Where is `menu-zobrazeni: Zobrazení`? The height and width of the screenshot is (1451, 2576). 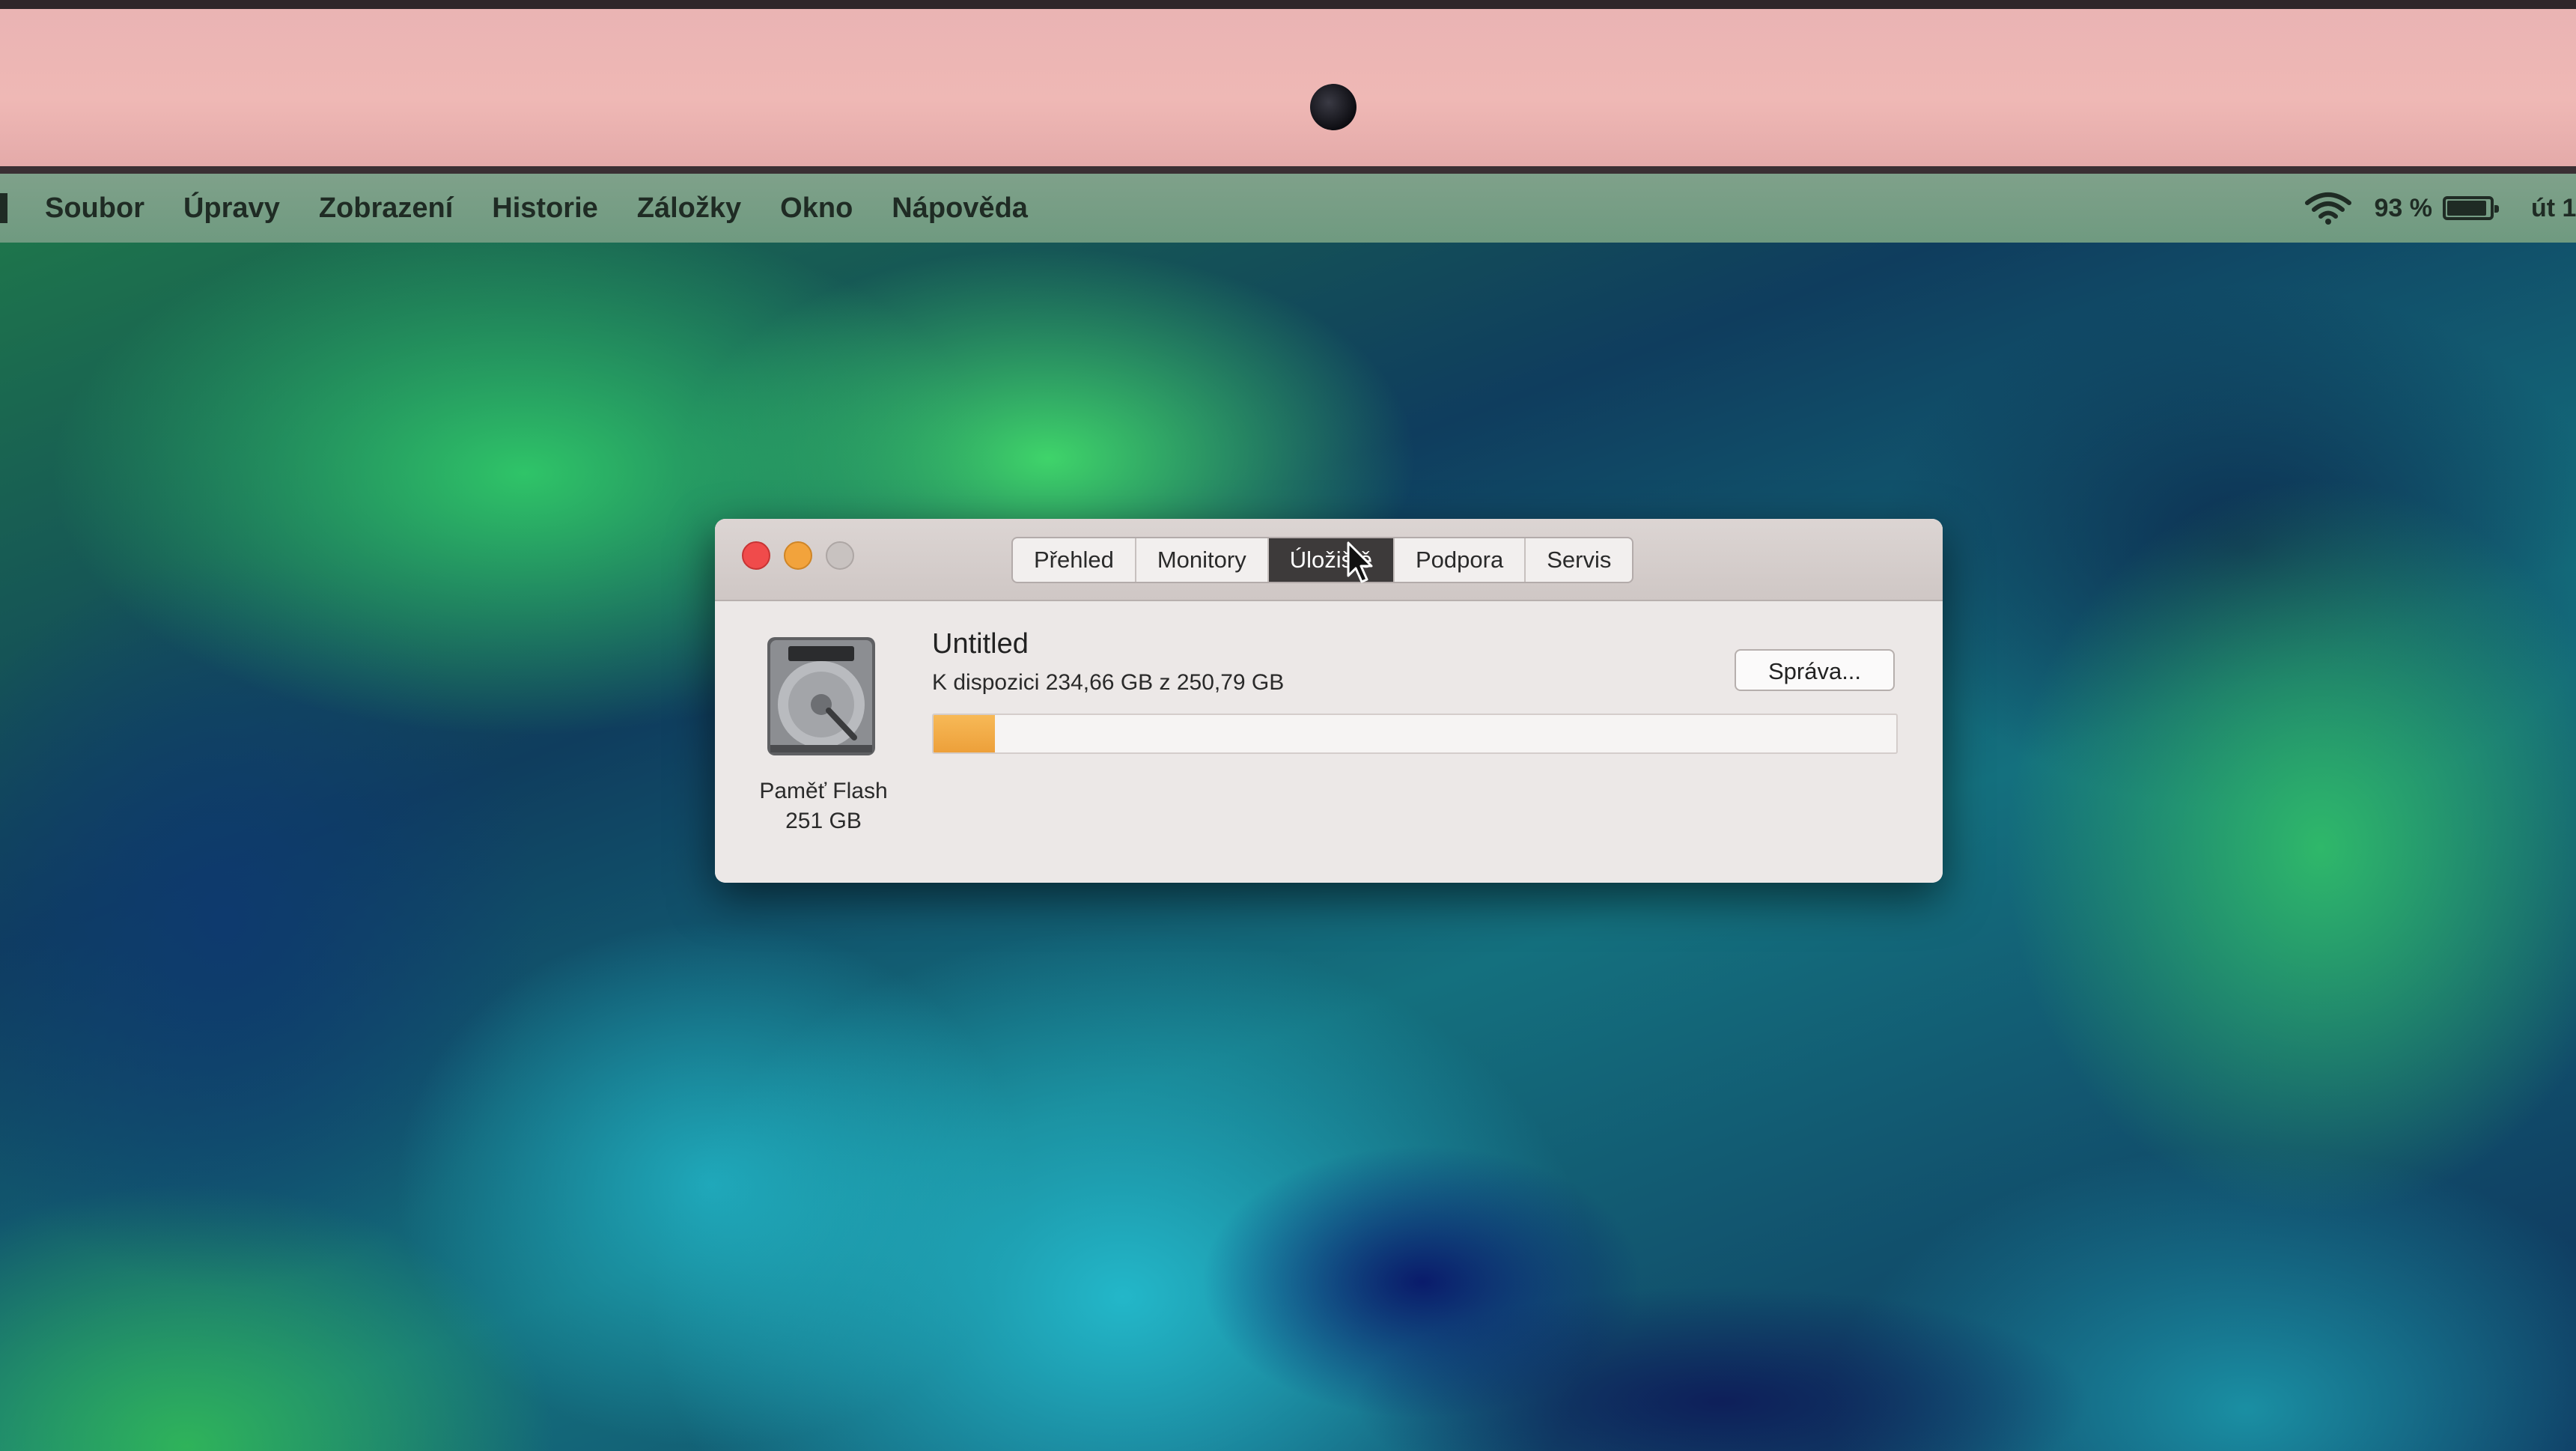
menu-zobrazeni: Zobrazení is located at coordinates (386, 208).